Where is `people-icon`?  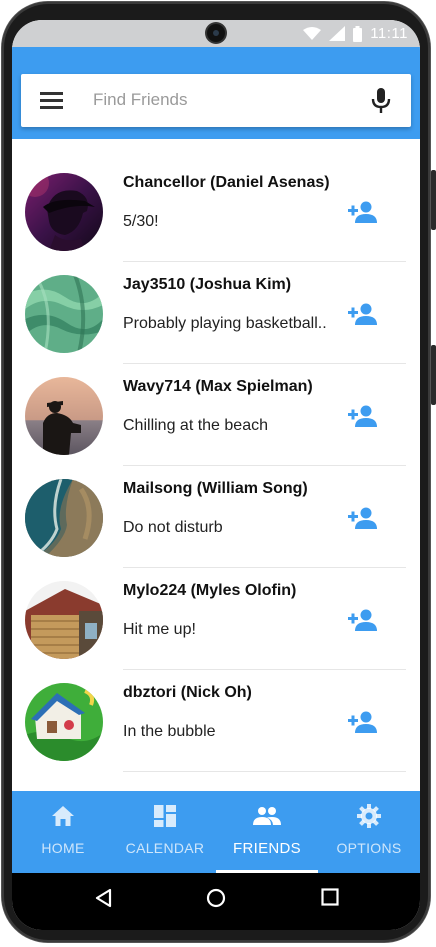
people-icon is located at coordinates (267, 816).